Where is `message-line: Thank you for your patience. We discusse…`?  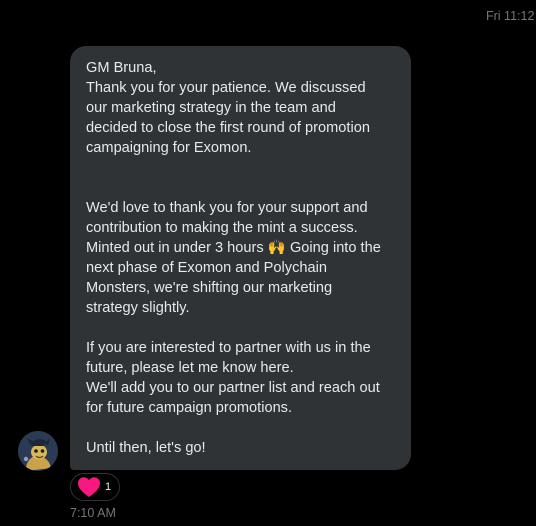 message-line: Thank you for your patience. We discusse… is located at coordinates (226, 88).